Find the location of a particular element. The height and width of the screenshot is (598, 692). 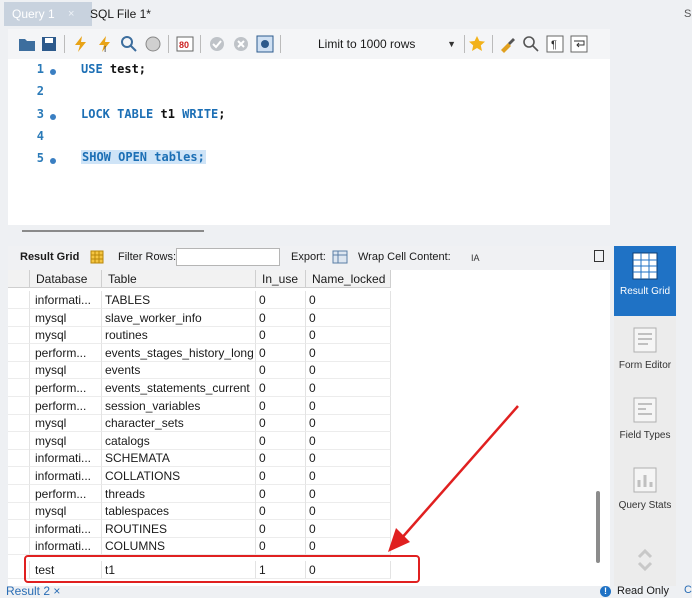

code-line-5-selected: SHOW OPEN tables; is located at coordinates (143, 157).